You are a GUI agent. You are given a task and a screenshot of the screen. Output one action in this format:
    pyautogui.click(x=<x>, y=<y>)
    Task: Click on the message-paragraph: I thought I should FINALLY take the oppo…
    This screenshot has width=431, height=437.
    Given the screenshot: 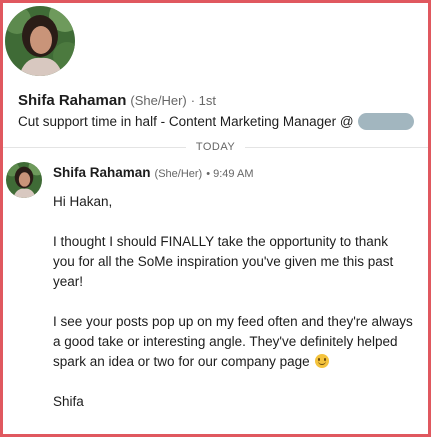 What is the action you would take?
    pyautogui.click(x=223, y=261)
    